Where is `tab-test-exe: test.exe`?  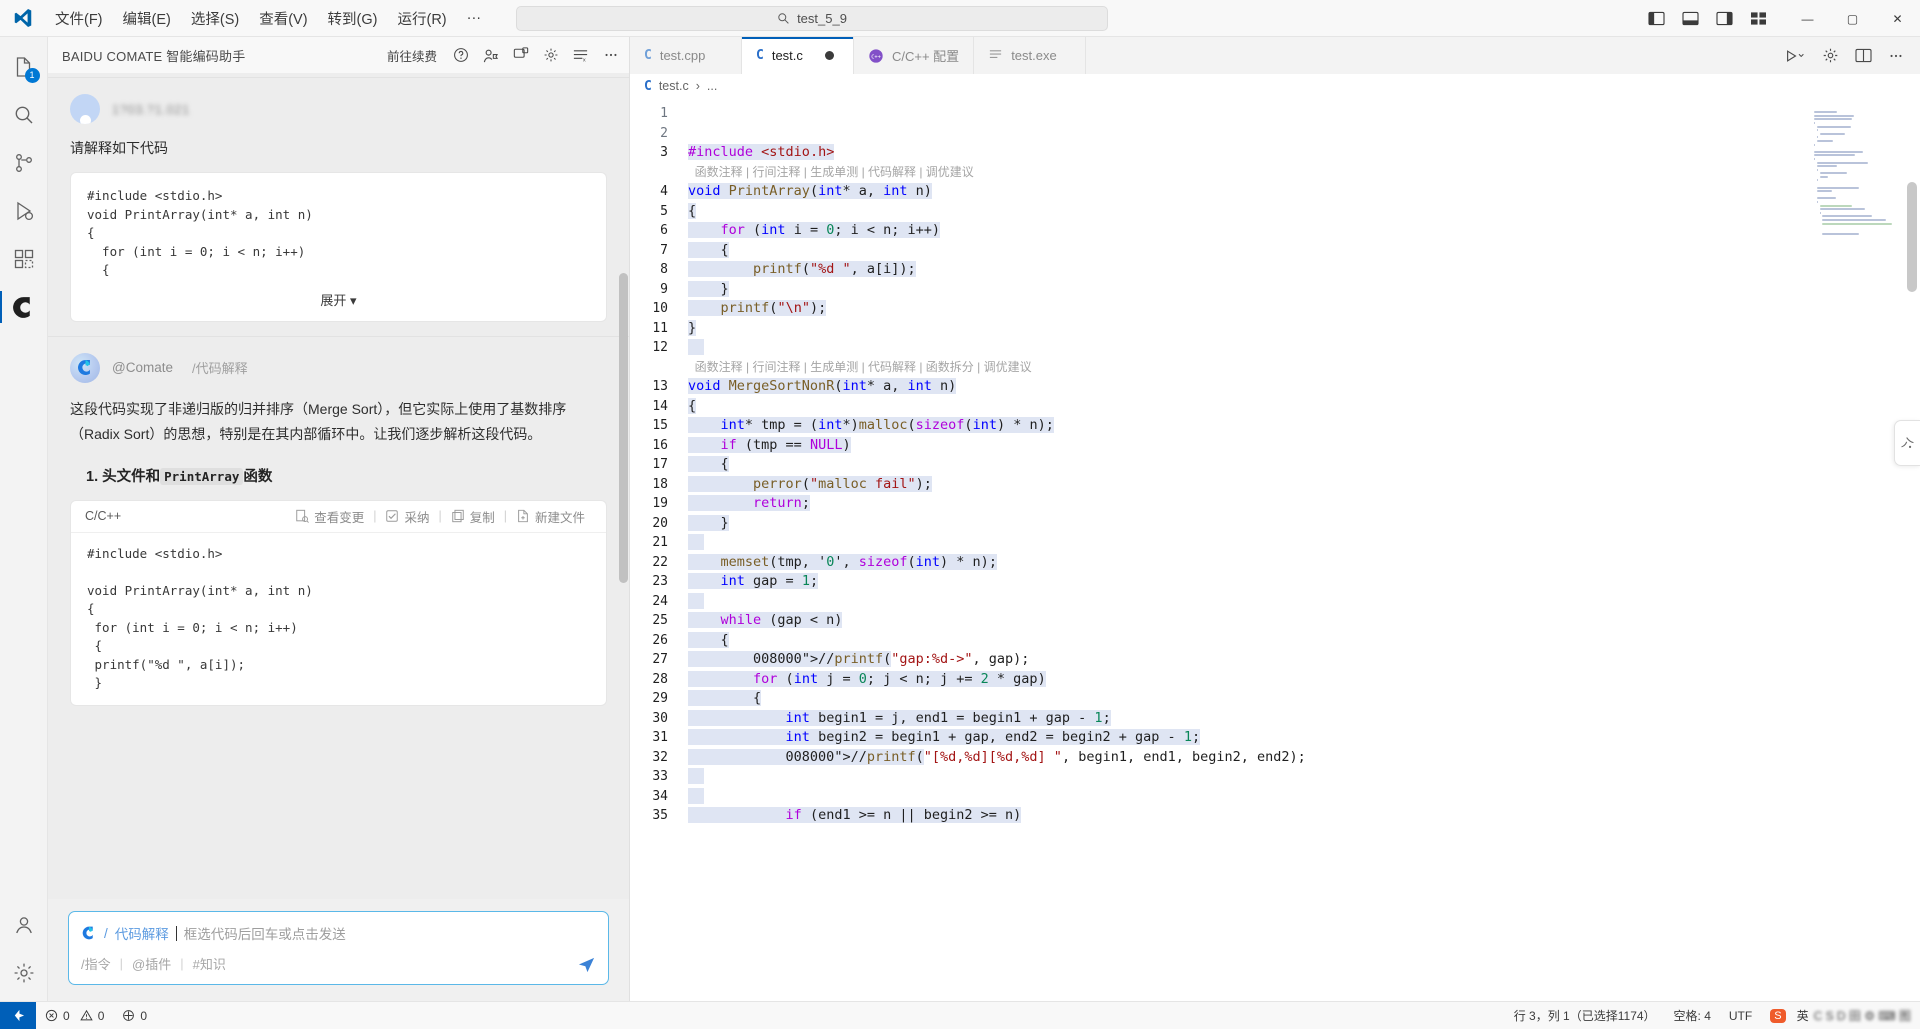
tab-test-exe: test.exe is located at coordinates (1030, 55).